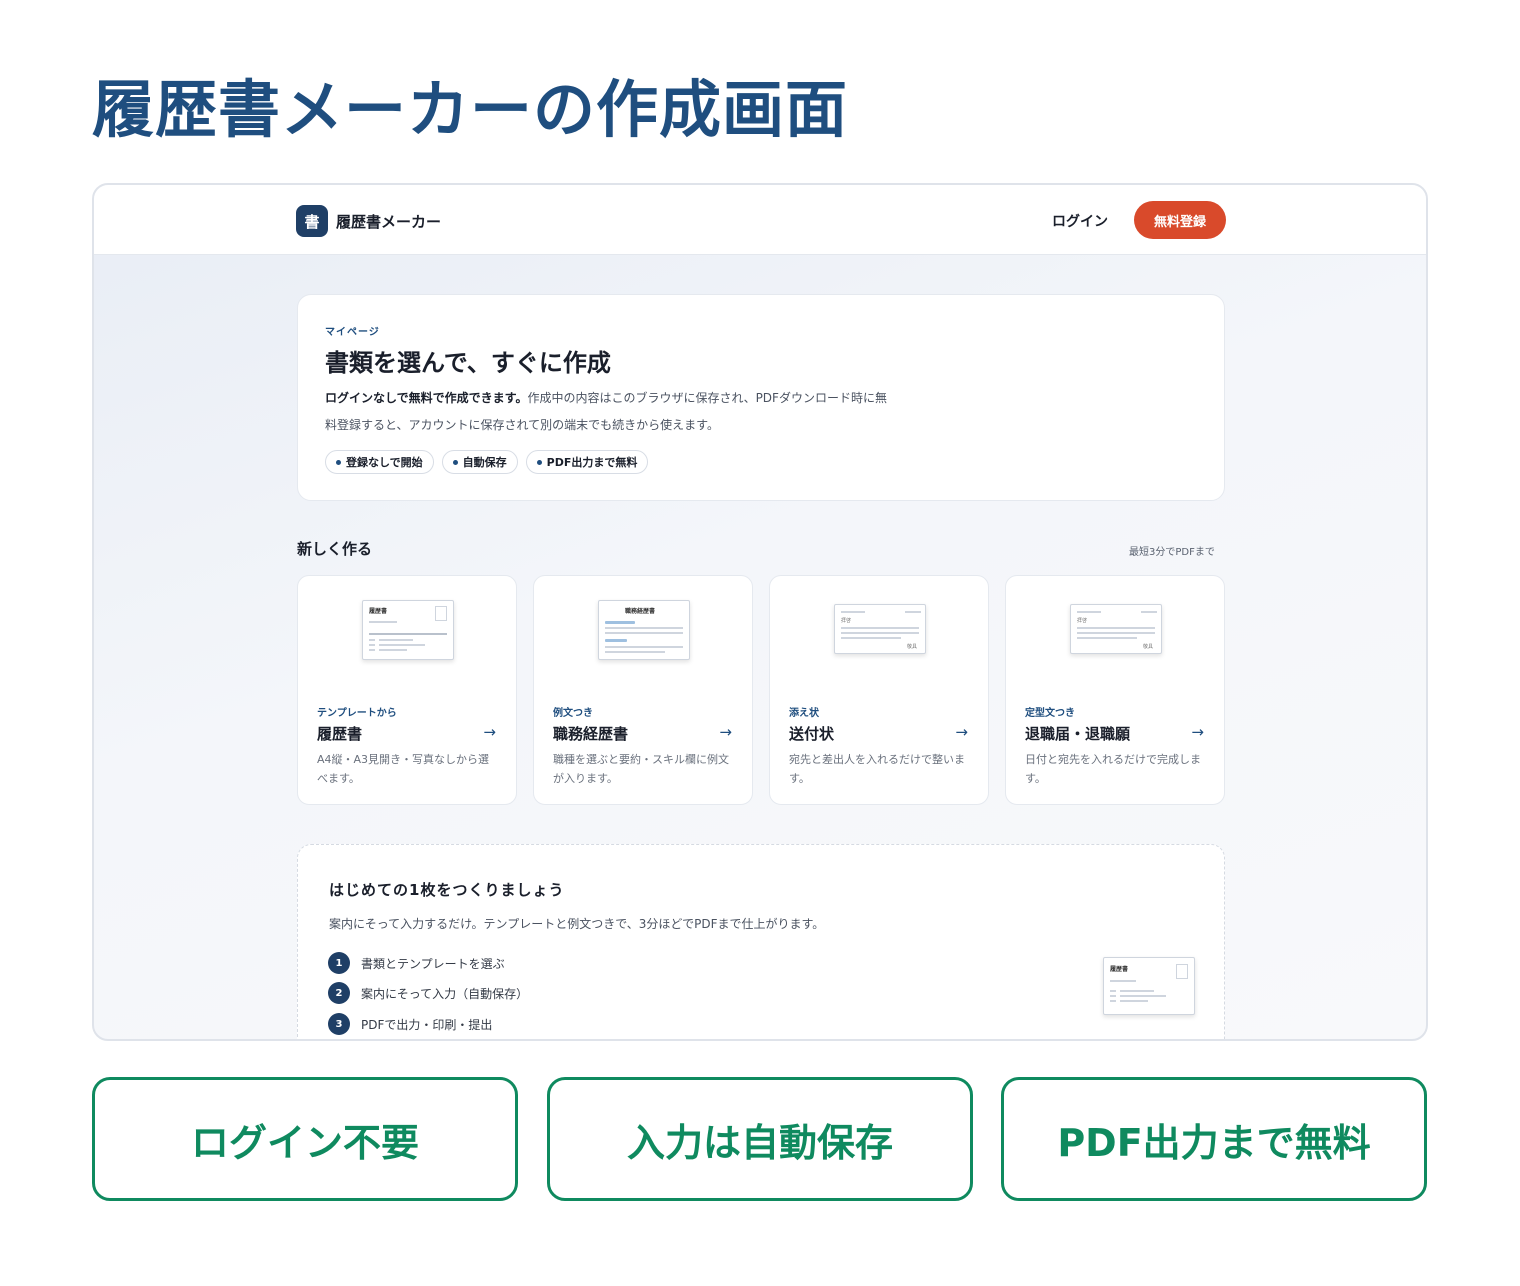 The image size is (1520, 1286). I want to click on section-title-new: 新しく作る, so click(335, 549).